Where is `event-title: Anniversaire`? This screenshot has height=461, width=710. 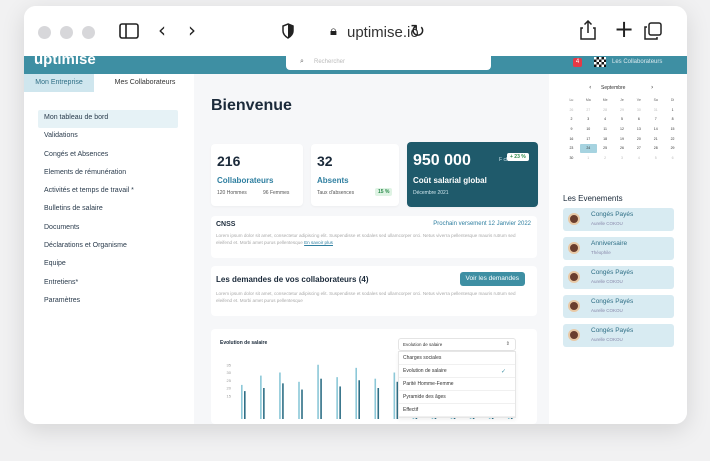
event-title: Anniversaire is located at coordinates (609, 243).